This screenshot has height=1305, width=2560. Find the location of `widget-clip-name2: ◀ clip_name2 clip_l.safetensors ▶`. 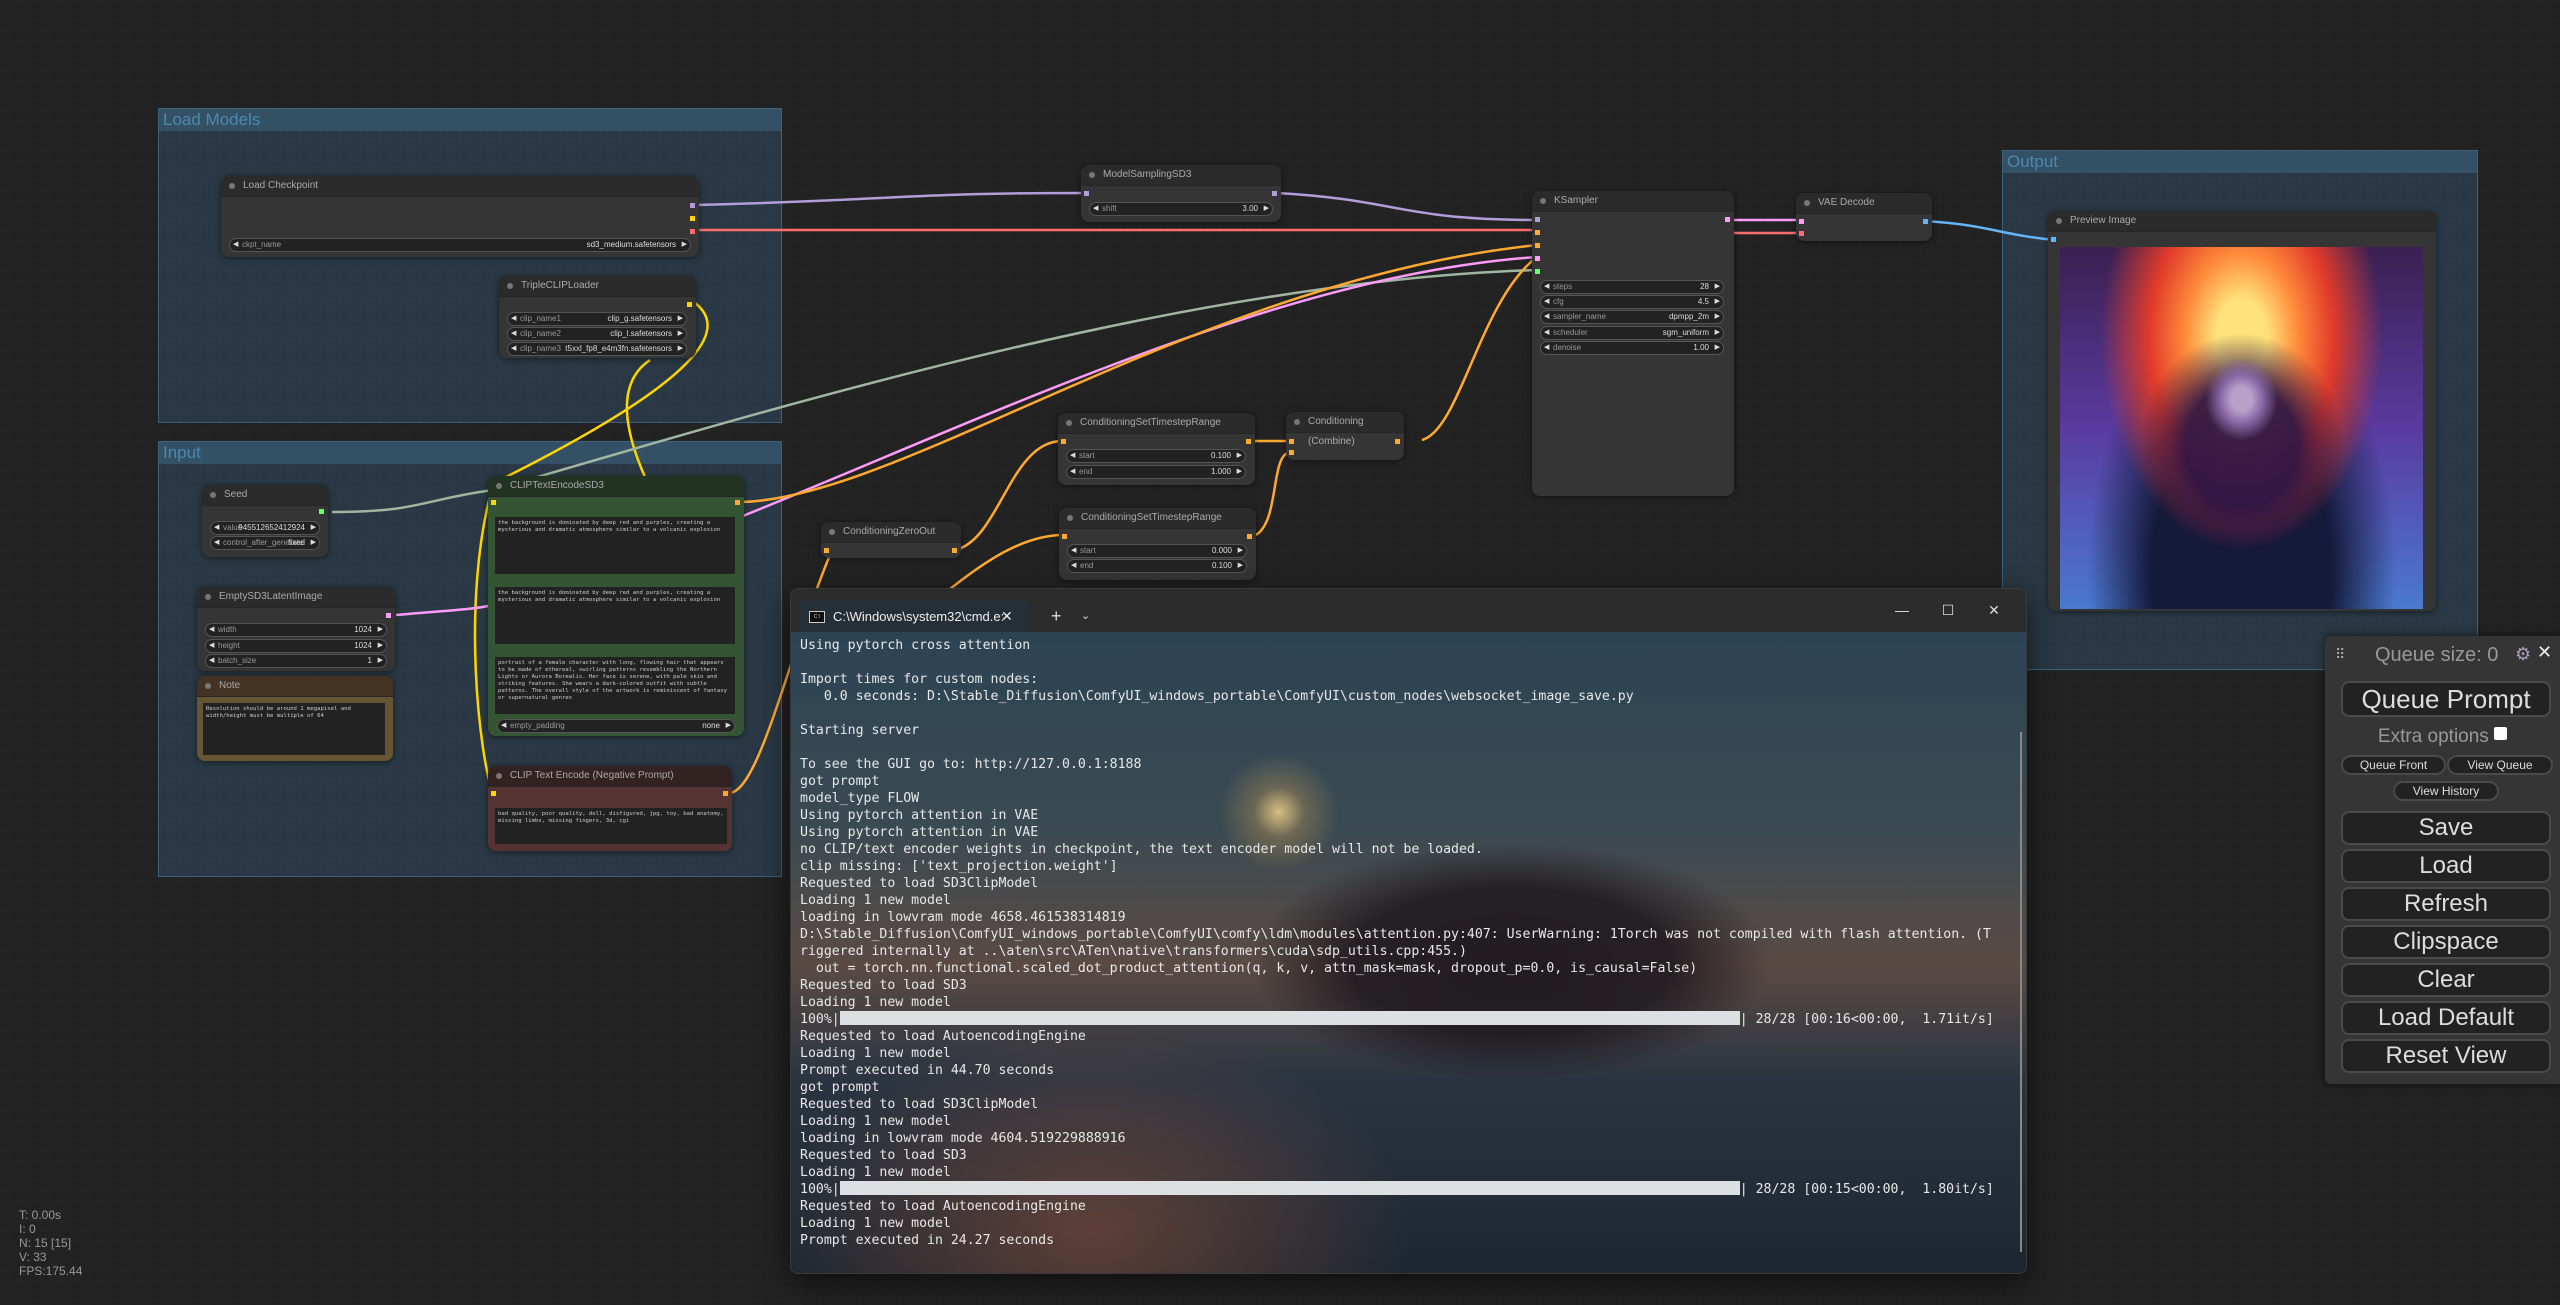

widget-clip-name2: ◀ clip_name2 clip_l.safetensors ▶ is located at coordinates (597, 334).